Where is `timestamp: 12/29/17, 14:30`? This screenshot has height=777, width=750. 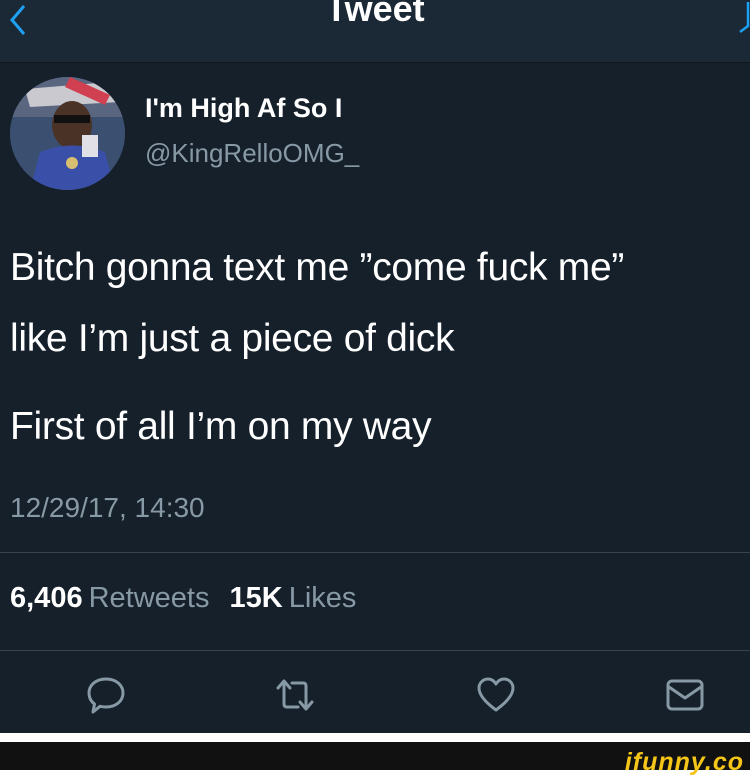
timestamp: 12/29/17, 14:30 is located at coordinates (107, 507).